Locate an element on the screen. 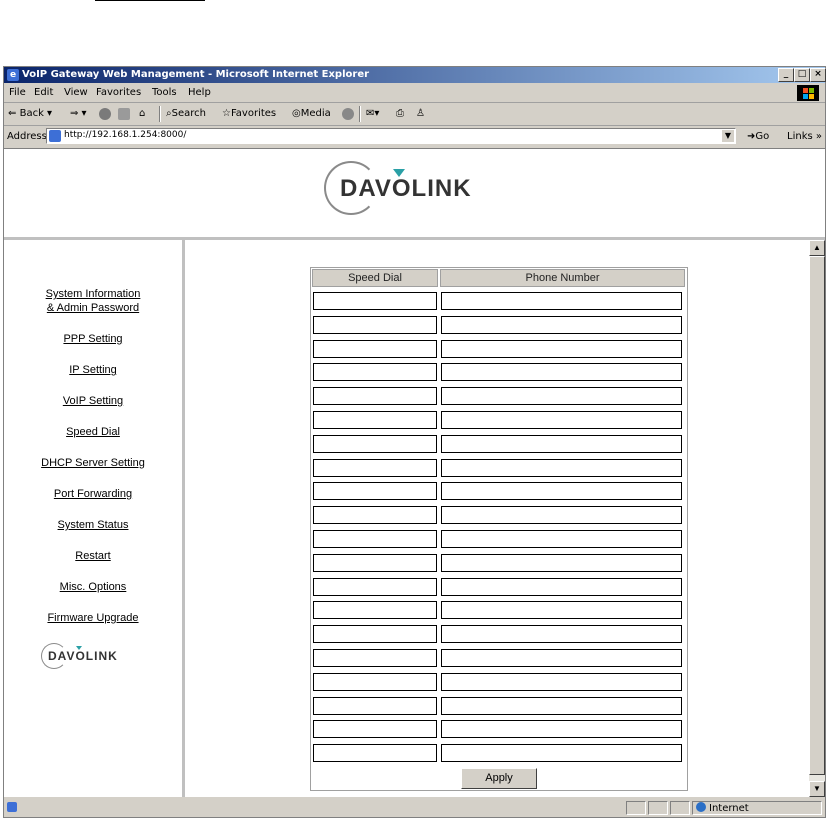  windows-logo-icon is located at coordinates (808, 93).